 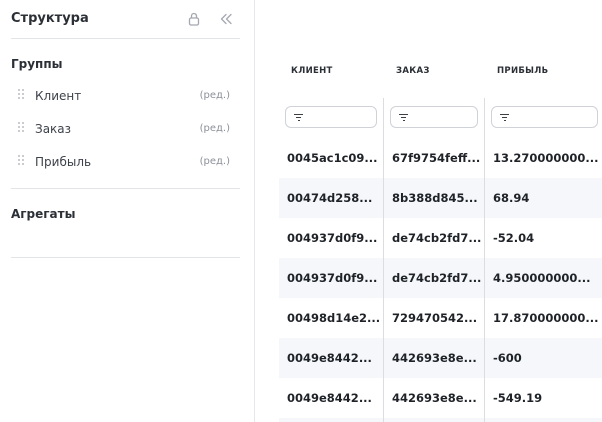 I want to click on group-item-order: Заказ (ред.), so click(x=125, y=130).